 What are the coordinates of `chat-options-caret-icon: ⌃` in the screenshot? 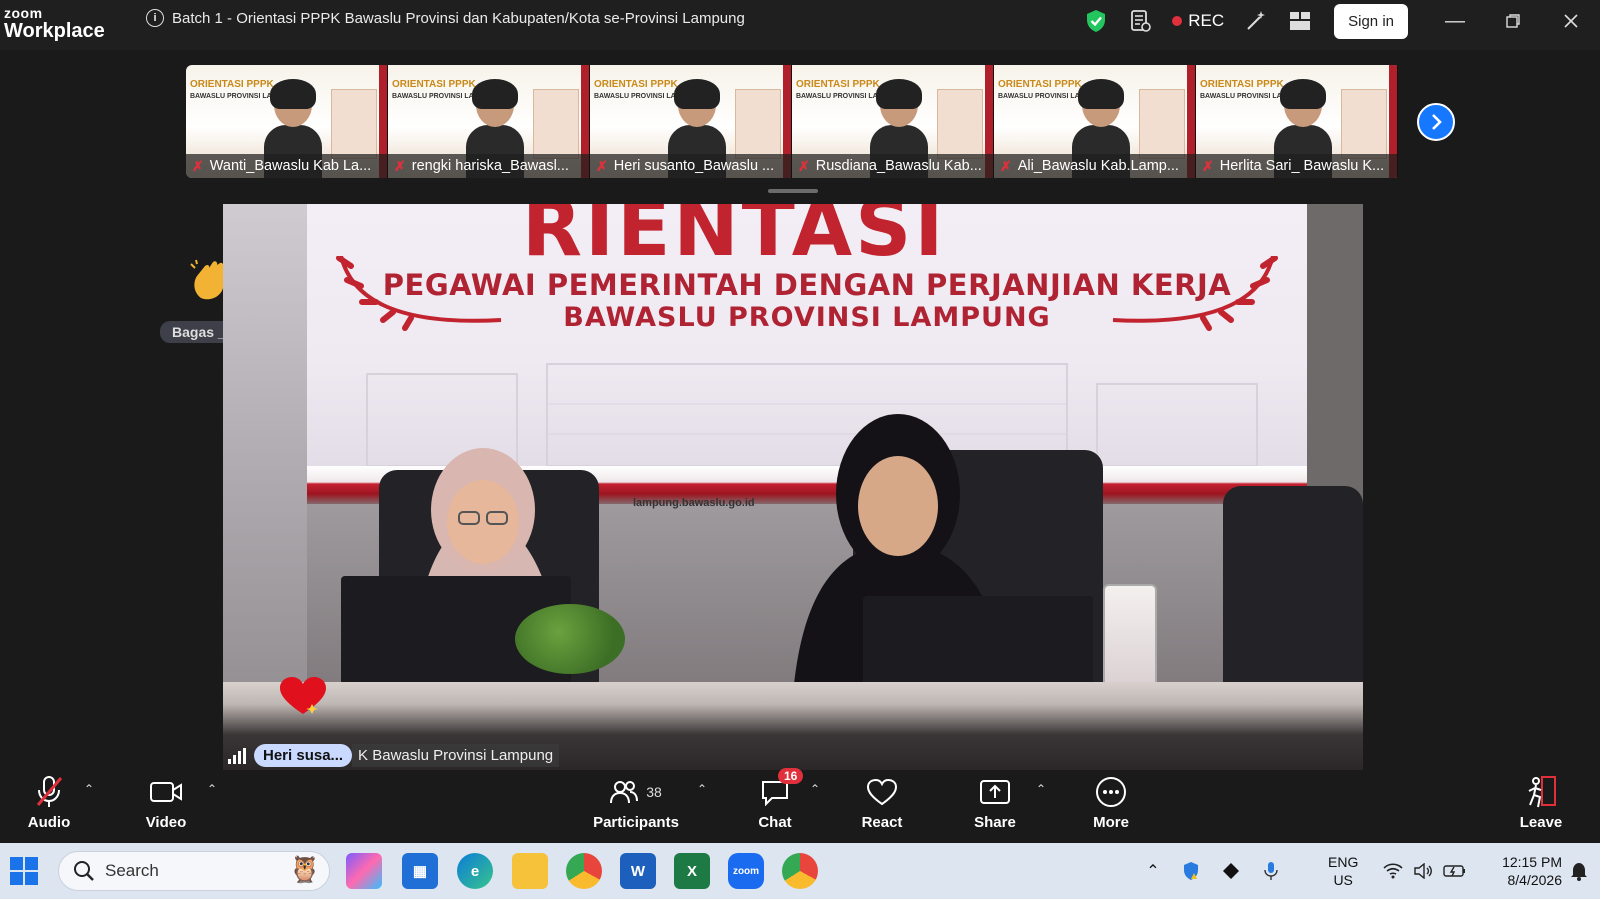 It's located at (815, 789).